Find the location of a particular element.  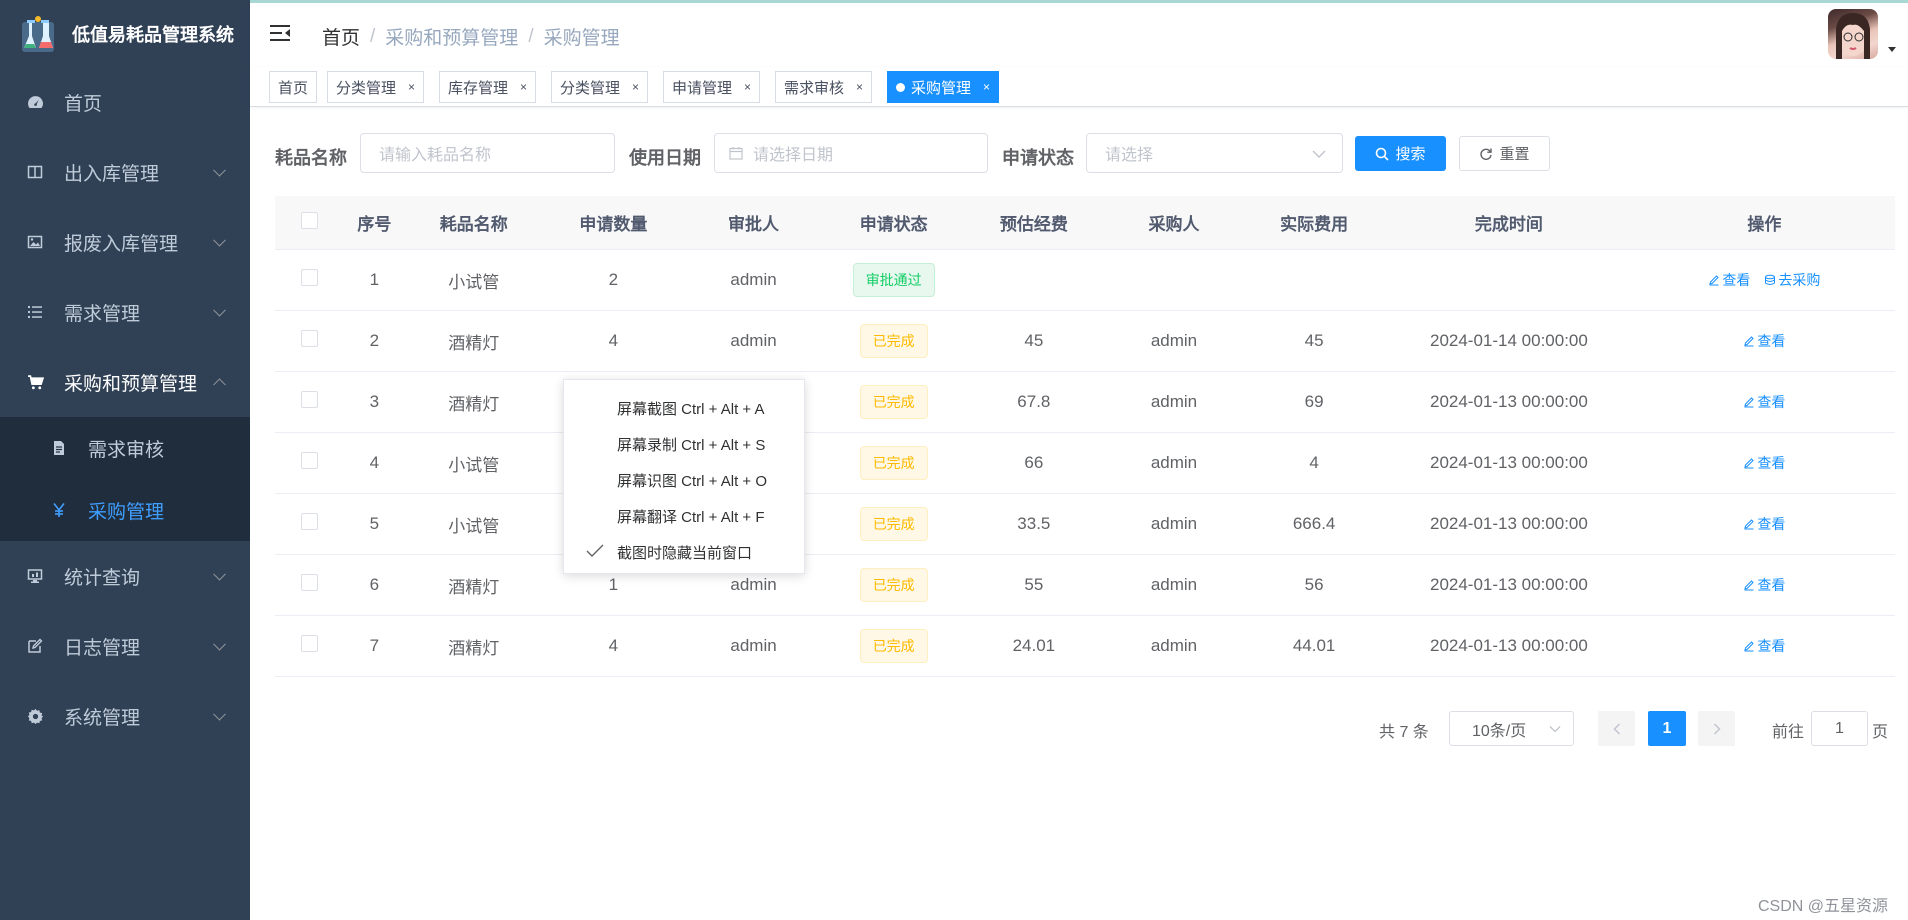

sidebar-item-label: 出入库管理 is located at coordinates (112, 174).